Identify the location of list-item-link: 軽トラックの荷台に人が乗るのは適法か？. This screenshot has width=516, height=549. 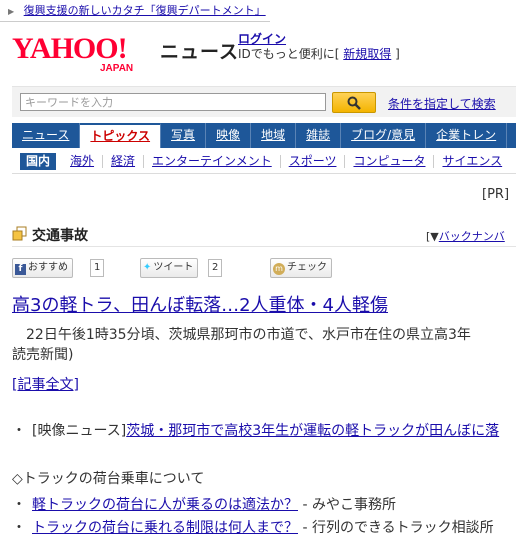
(165, 505).